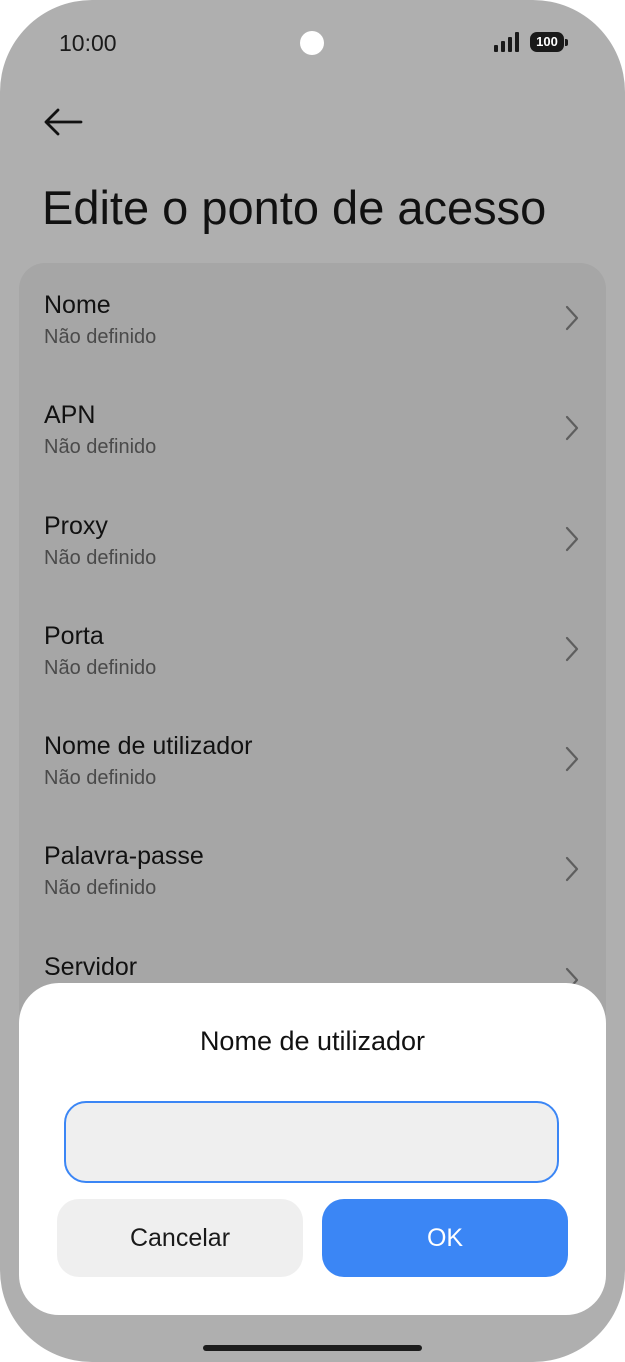 Image resolution: width=625 pixels, height=1362 pixels. I want to click on settings-item-palavra-passe: Palavra-passe Não definido, so click(312, 869).